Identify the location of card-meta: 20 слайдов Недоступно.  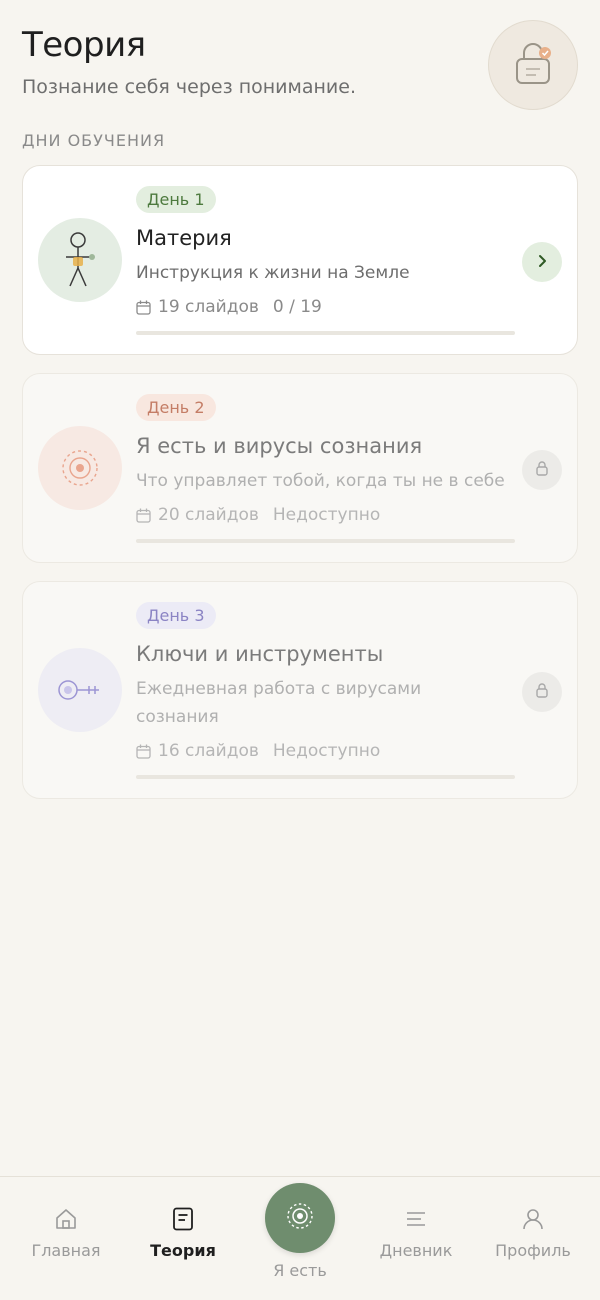
(326, 515).